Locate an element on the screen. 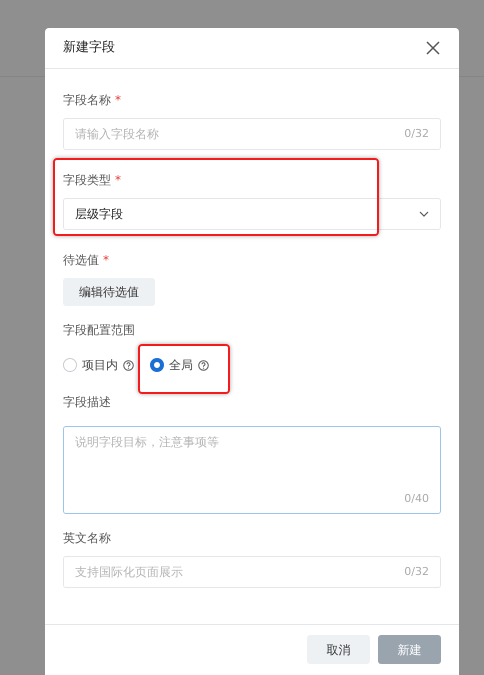 This screenshot has width=484, height=675. select-field: 层级字段 is located at coordinates (252, 214).